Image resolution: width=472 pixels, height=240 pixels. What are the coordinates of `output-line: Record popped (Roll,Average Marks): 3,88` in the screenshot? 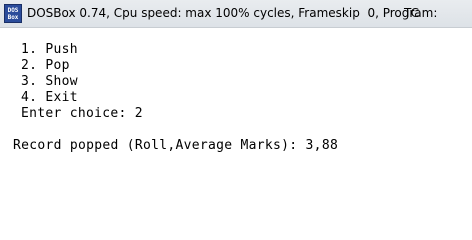 It's located at (176, 145).